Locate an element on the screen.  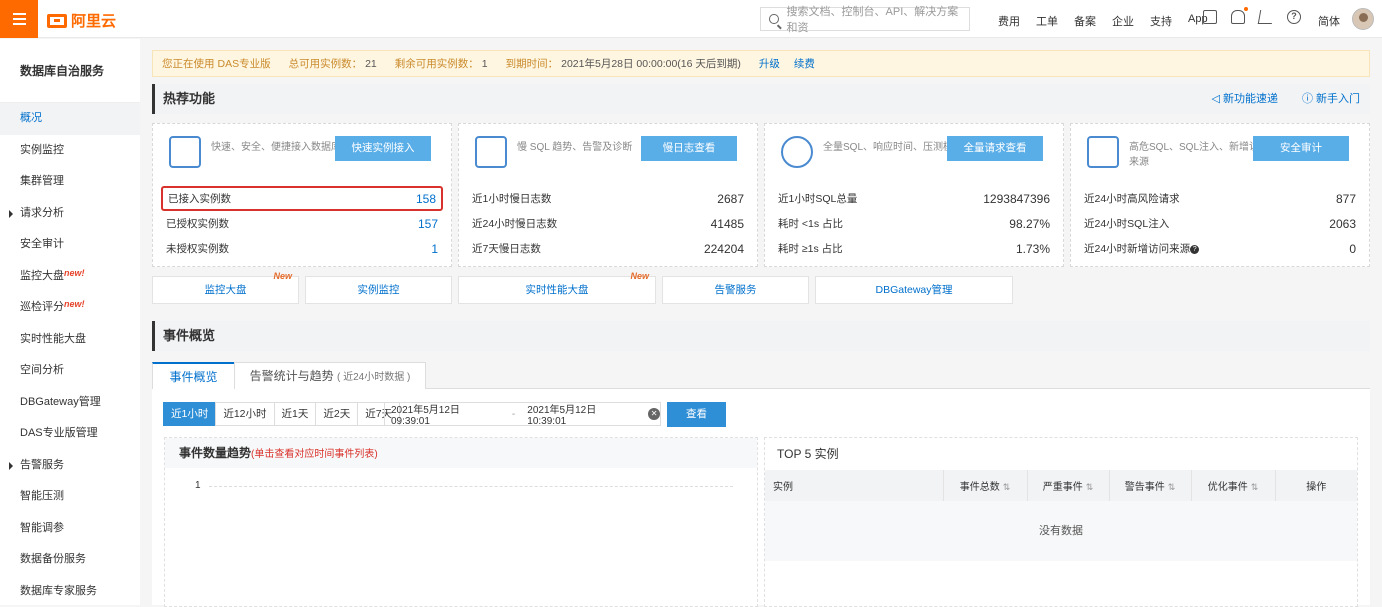
top-link-tickets: 工单 is located at coordinates (1047, 21).